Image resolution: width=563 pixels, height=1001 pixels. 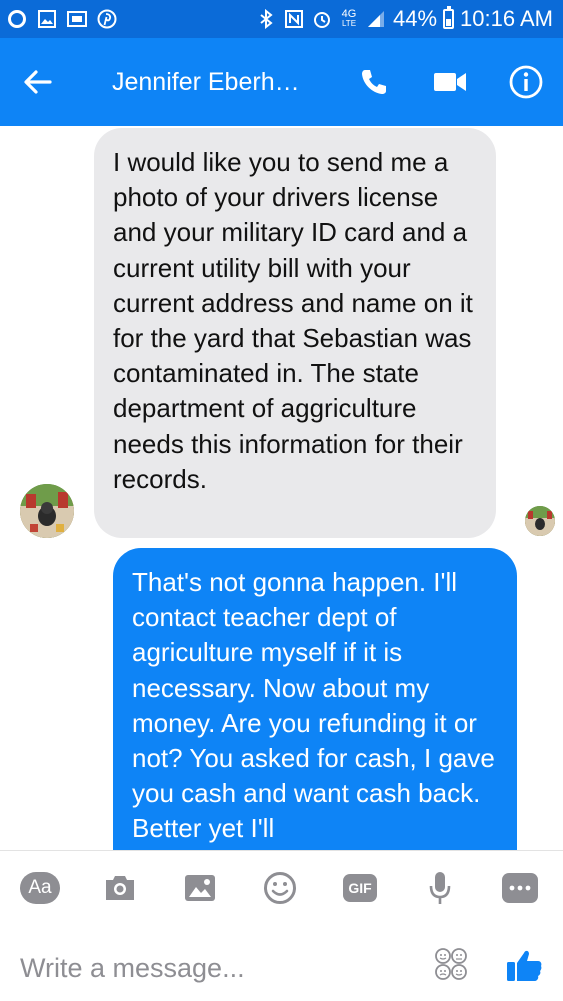 I want to click on gif-label: GIF, so click(x=360, y=888).